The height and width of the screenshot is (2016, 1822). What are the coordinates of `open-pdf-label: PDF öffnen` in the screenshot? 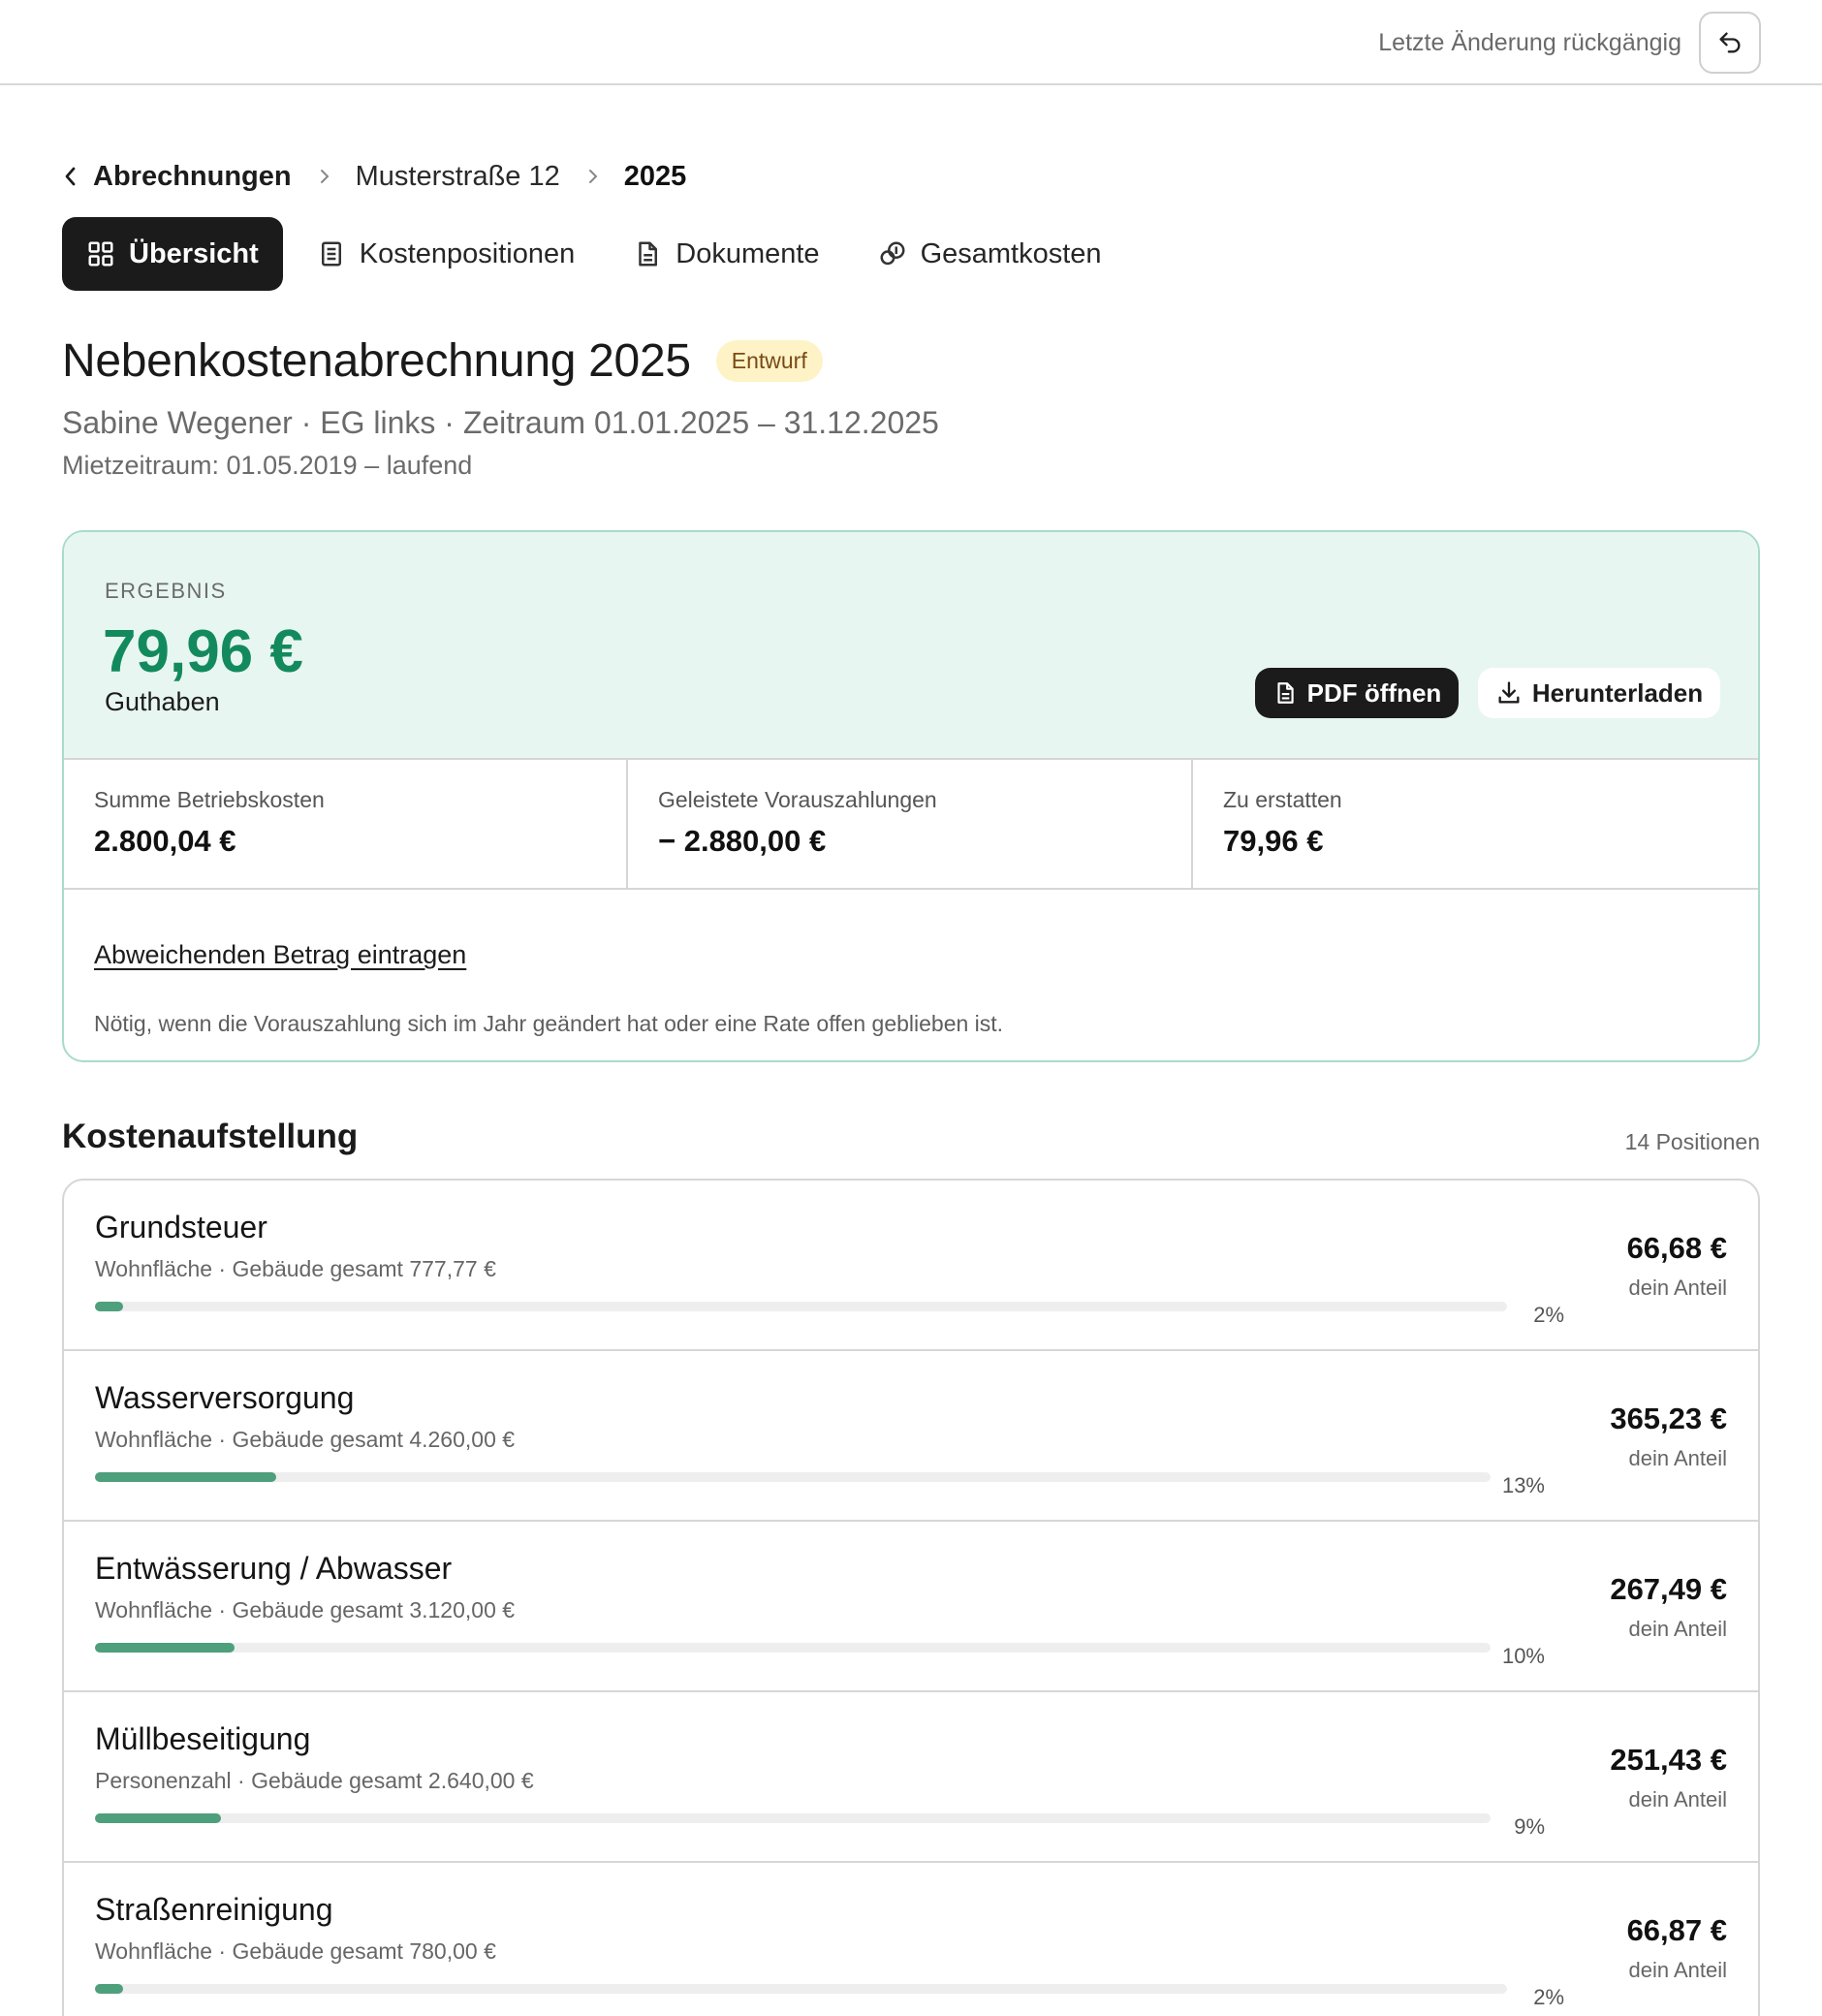 It's located at (1374, 693).